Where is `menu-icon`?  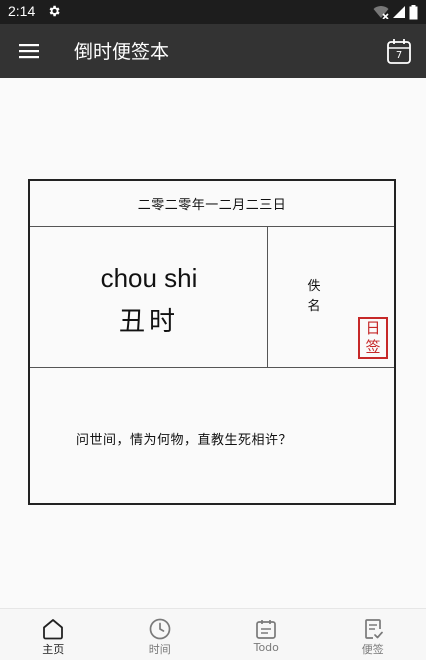 menu-icon is located at coordinates (29, 51).